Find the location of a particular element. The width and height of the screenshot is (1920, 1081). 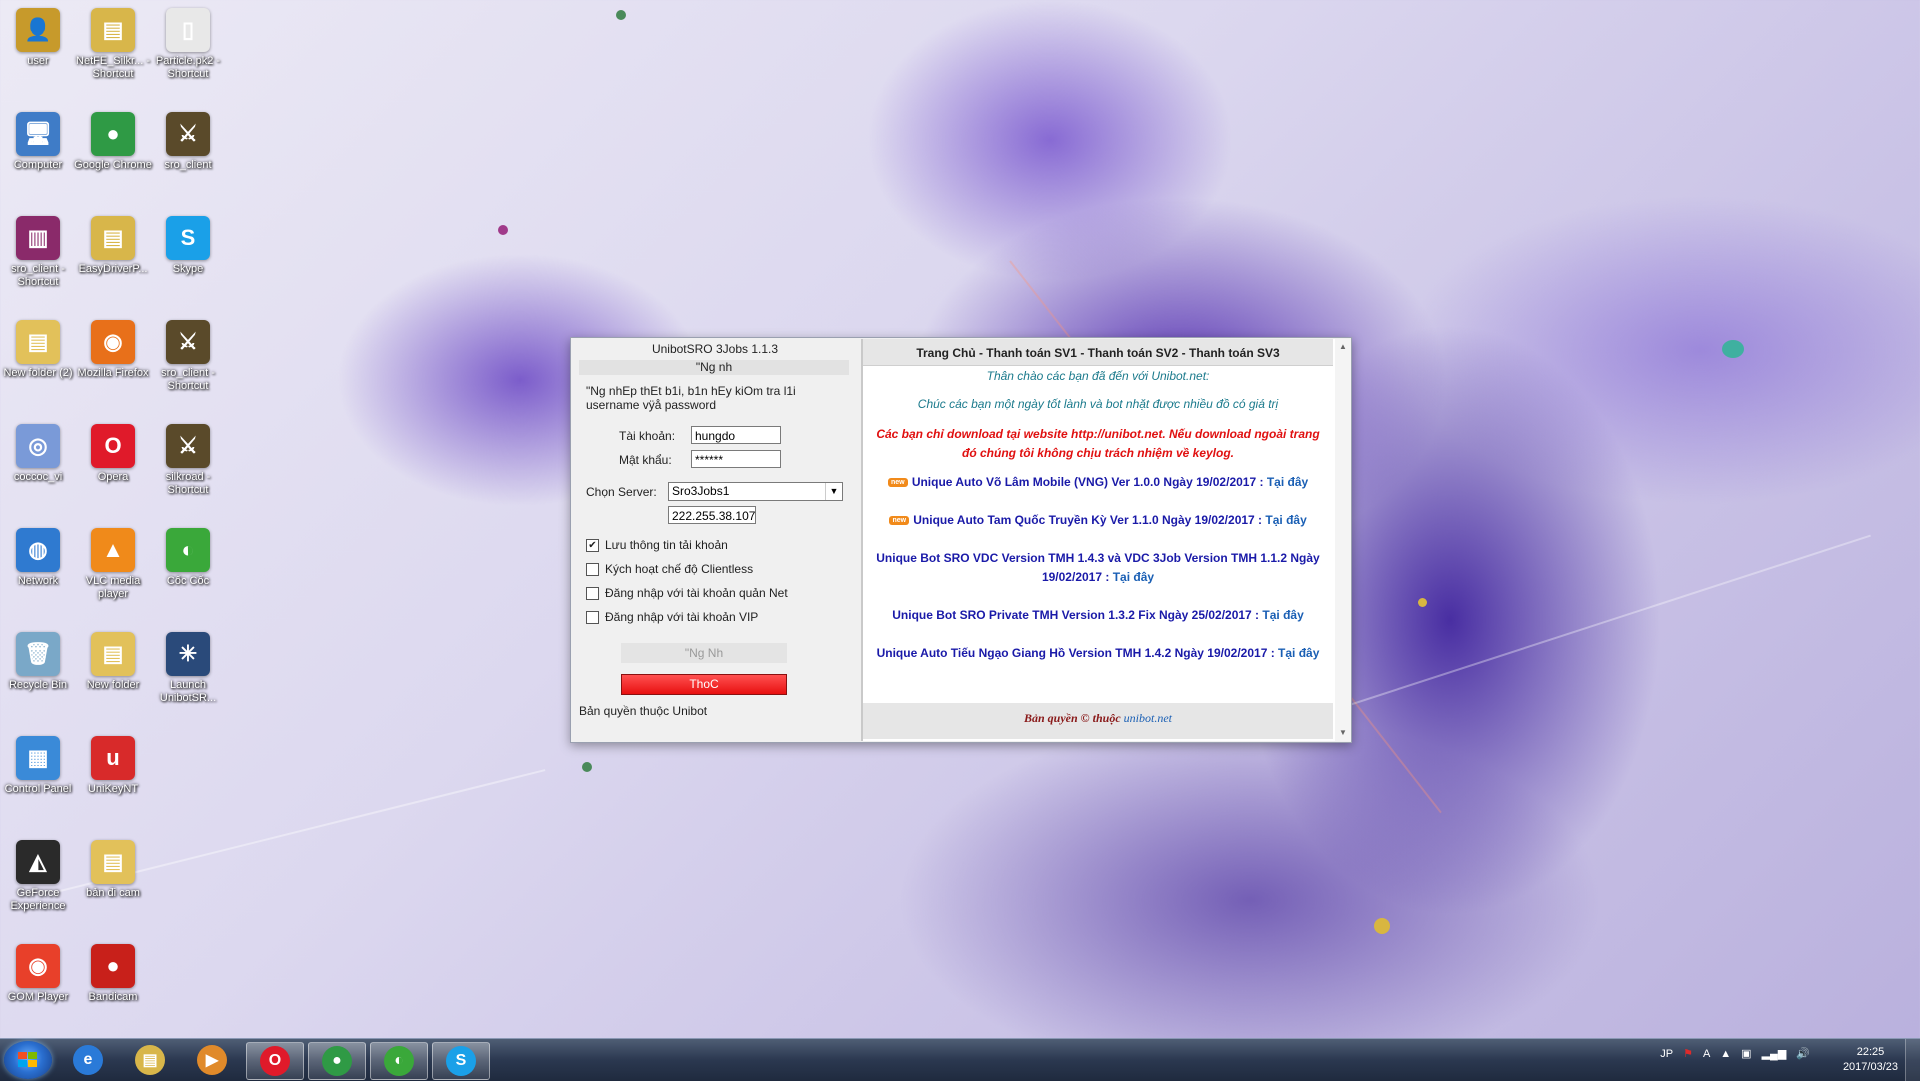

volume-icon: 🔊 is located at coordinates (1803, 1053).